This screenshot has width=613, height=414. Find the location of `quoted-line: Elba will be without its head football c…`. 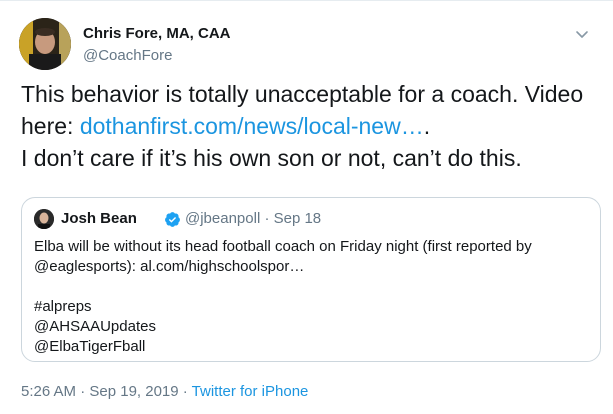

quoted-line: Elba will be without its head football c… is located at coordinates (283, 246).